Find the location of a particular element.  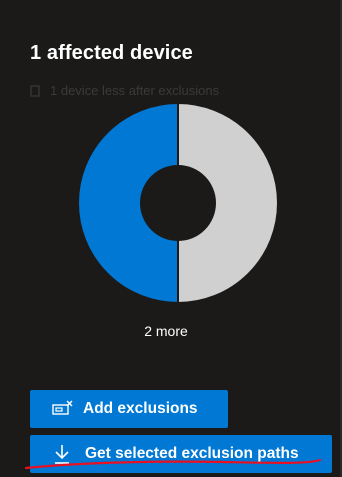

add-exclusions-label: Add exclusions is located at coordinates (140, 408).